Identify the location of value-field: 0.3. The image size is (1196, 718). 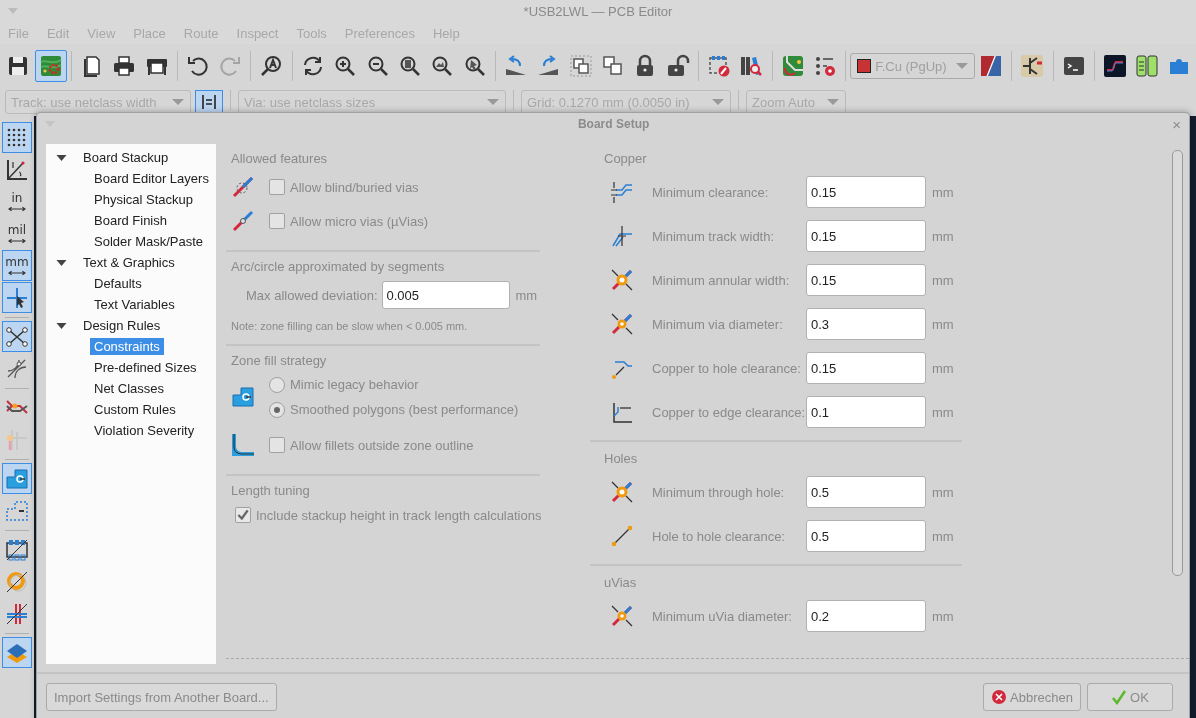
(866, 324).